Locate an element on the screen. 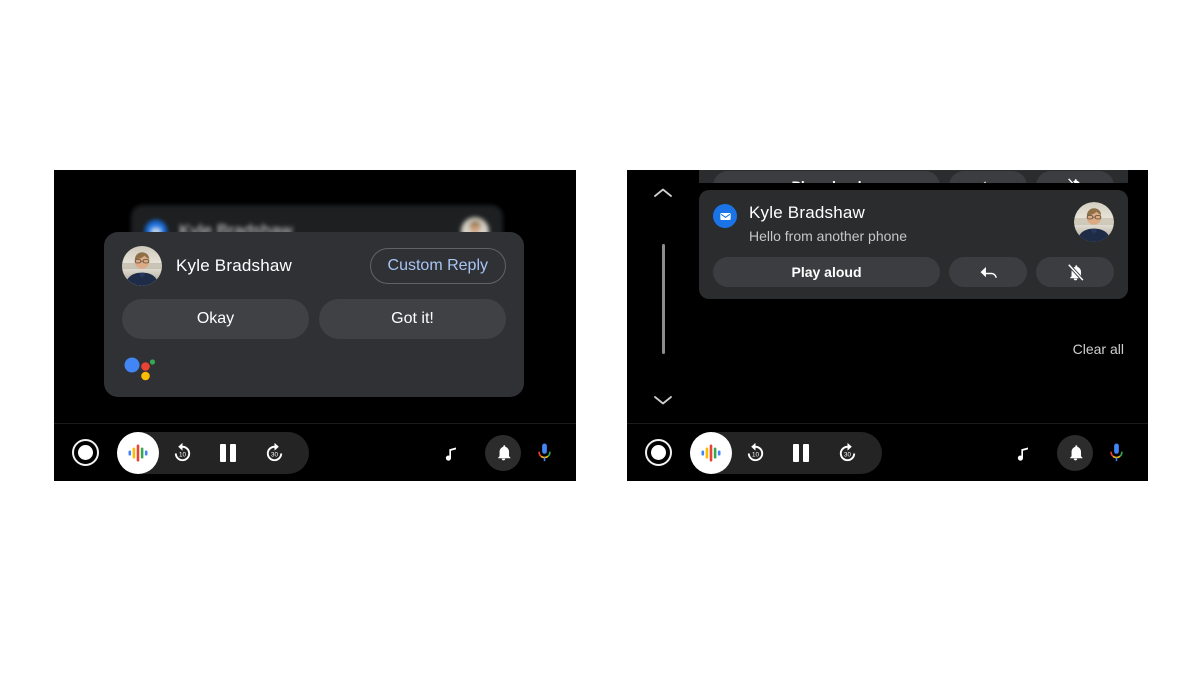  notification-sender: Kyle Bradshaw is located at coordinates (807, 212).